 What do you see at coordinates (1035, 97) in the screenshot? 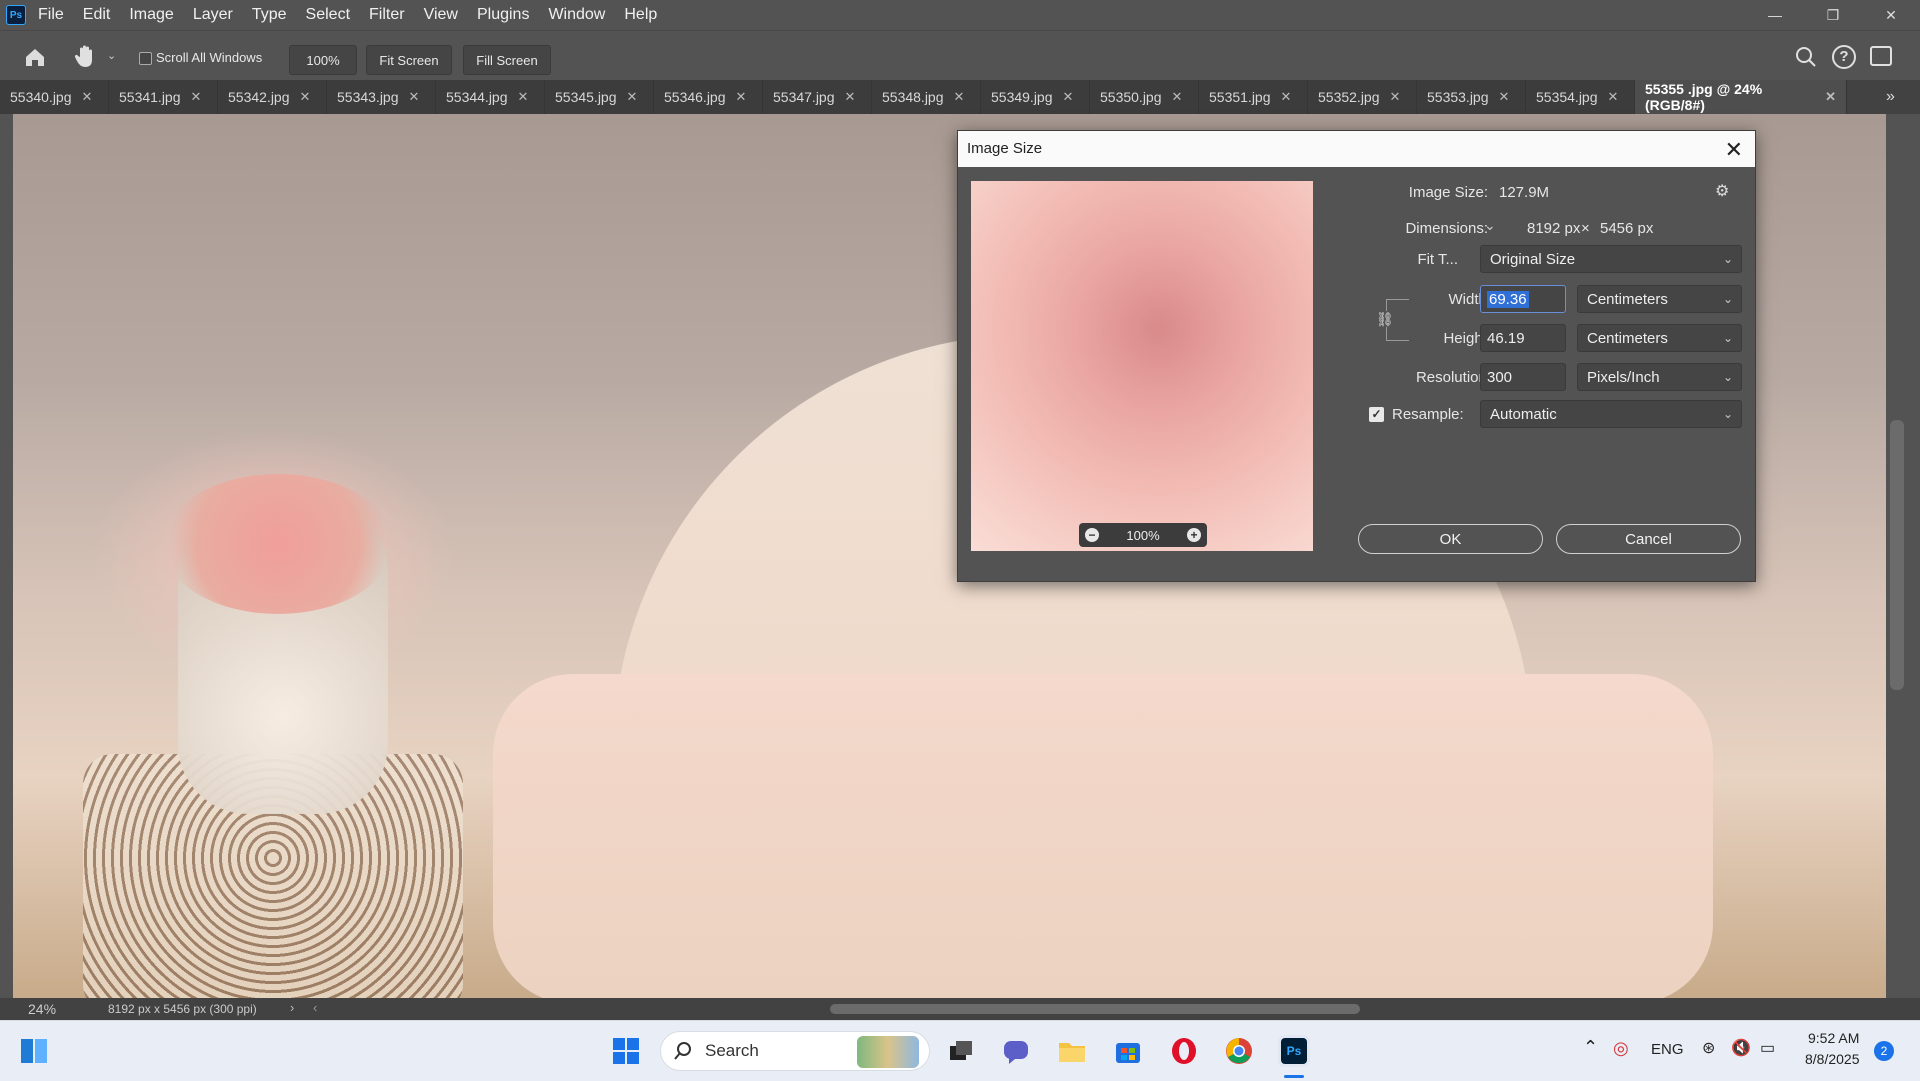
I see `tab-55349: 55349.jpg ✕` at bounding box center [1035, 97].